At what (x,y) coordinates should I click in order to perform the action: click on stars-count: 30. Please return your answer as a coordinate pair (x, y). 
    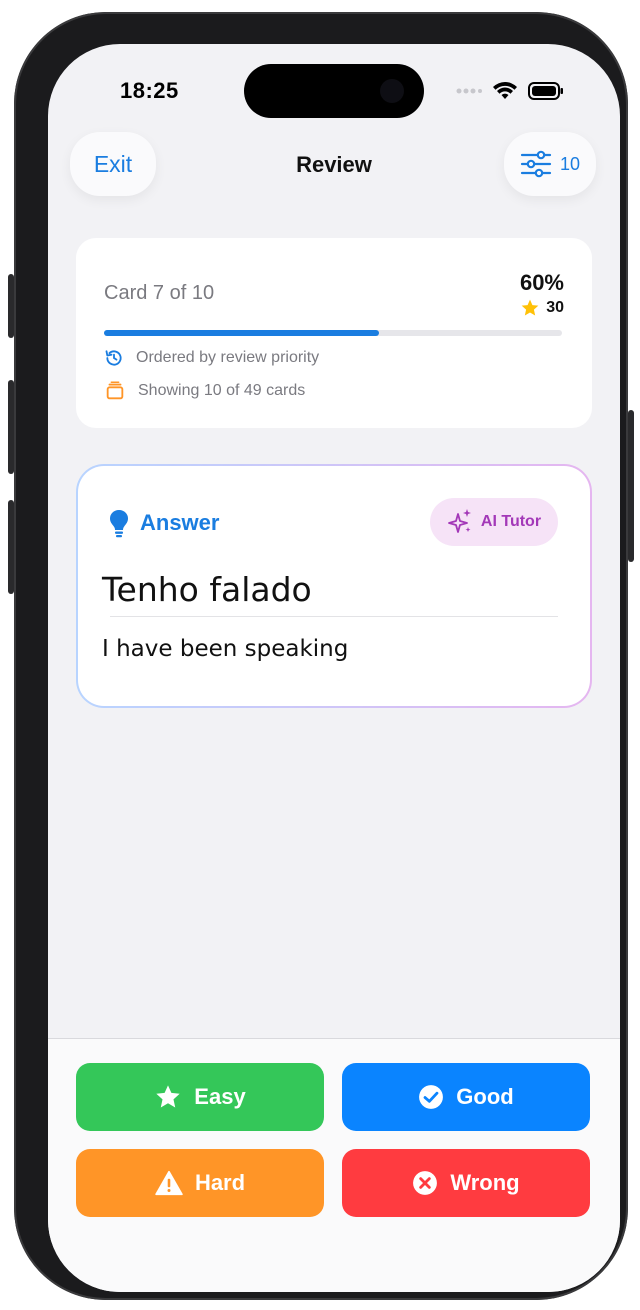
    Looking at the image, I should click on (542, 308).